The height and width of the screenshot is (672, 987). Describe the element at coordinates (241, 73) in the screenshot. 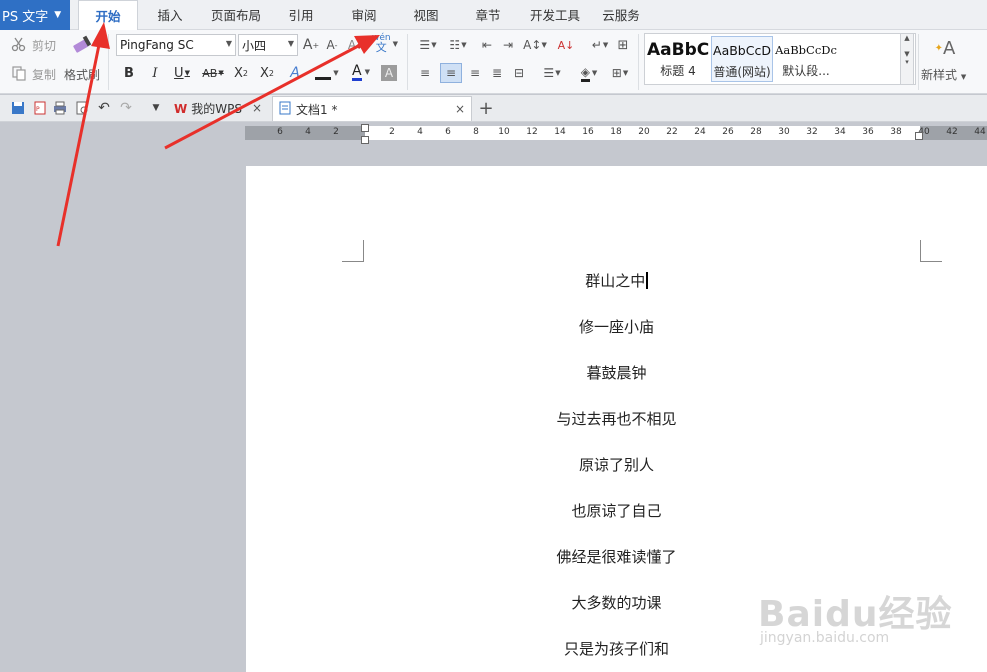

I see `superscript-icon: X2` at that location.